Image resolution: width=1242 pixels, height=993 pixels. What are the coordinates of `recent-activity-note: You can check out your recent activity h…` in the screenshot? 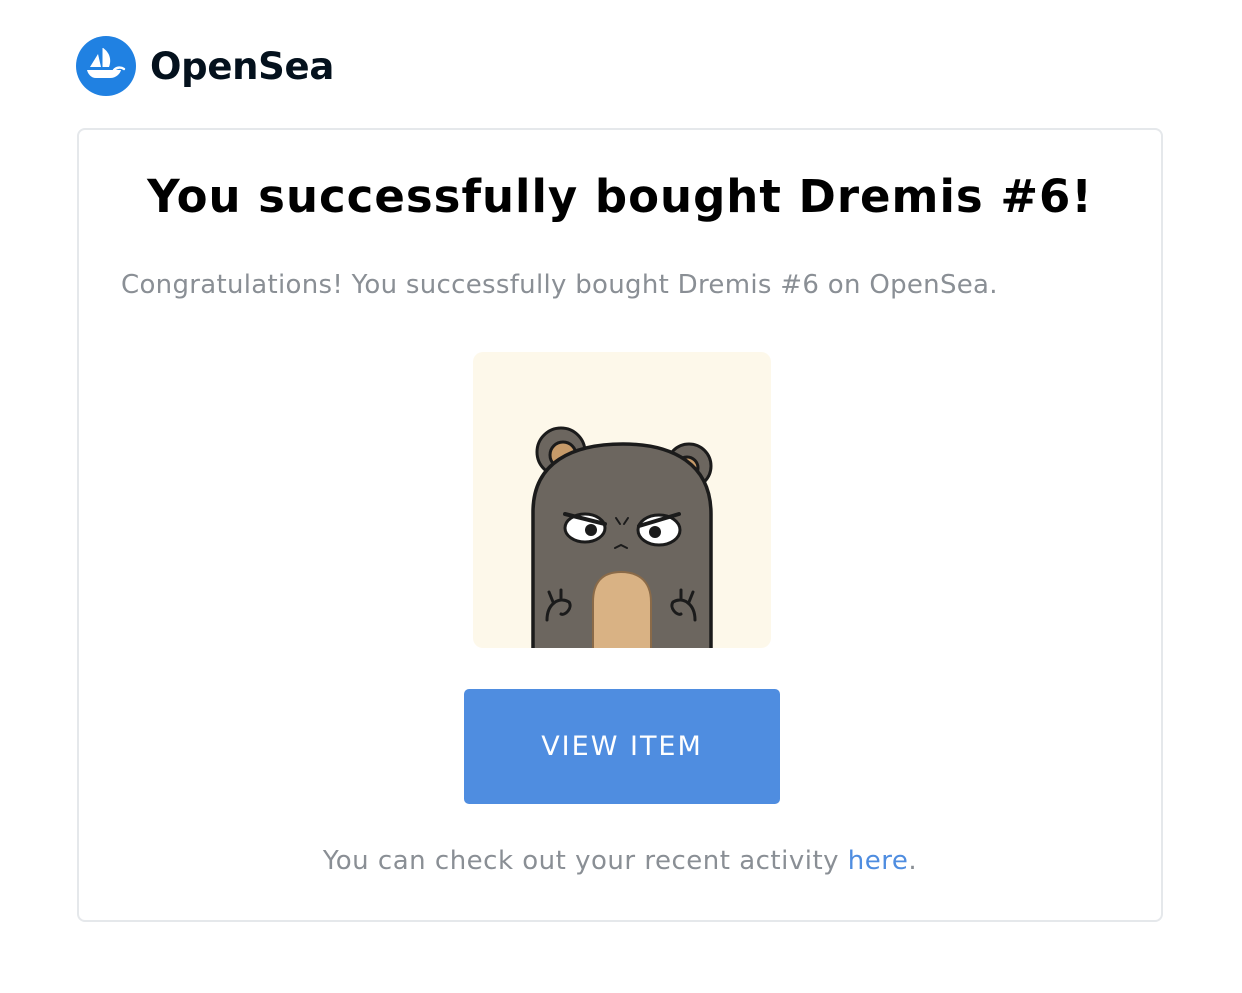 It's located at (620, 861).